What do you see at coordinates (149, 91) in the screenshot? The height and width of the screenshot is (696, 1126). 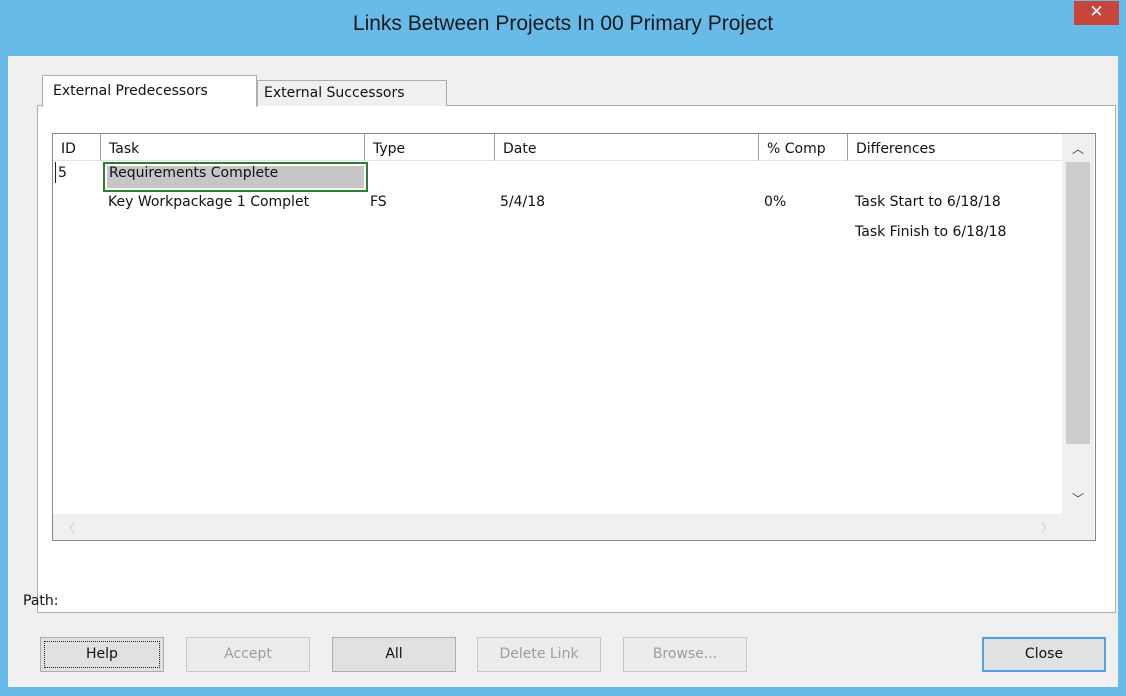 I see `tab-external-predecessors: External Predecessors` at bounding box center [149, 91].